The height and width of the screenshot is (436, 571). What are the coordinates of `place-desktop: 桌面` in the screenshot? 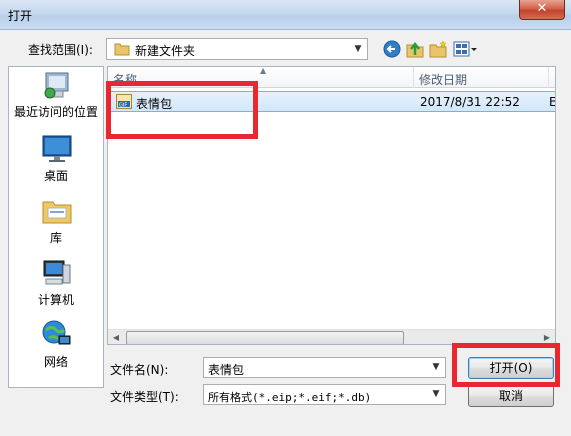 It's located at (56, 162).